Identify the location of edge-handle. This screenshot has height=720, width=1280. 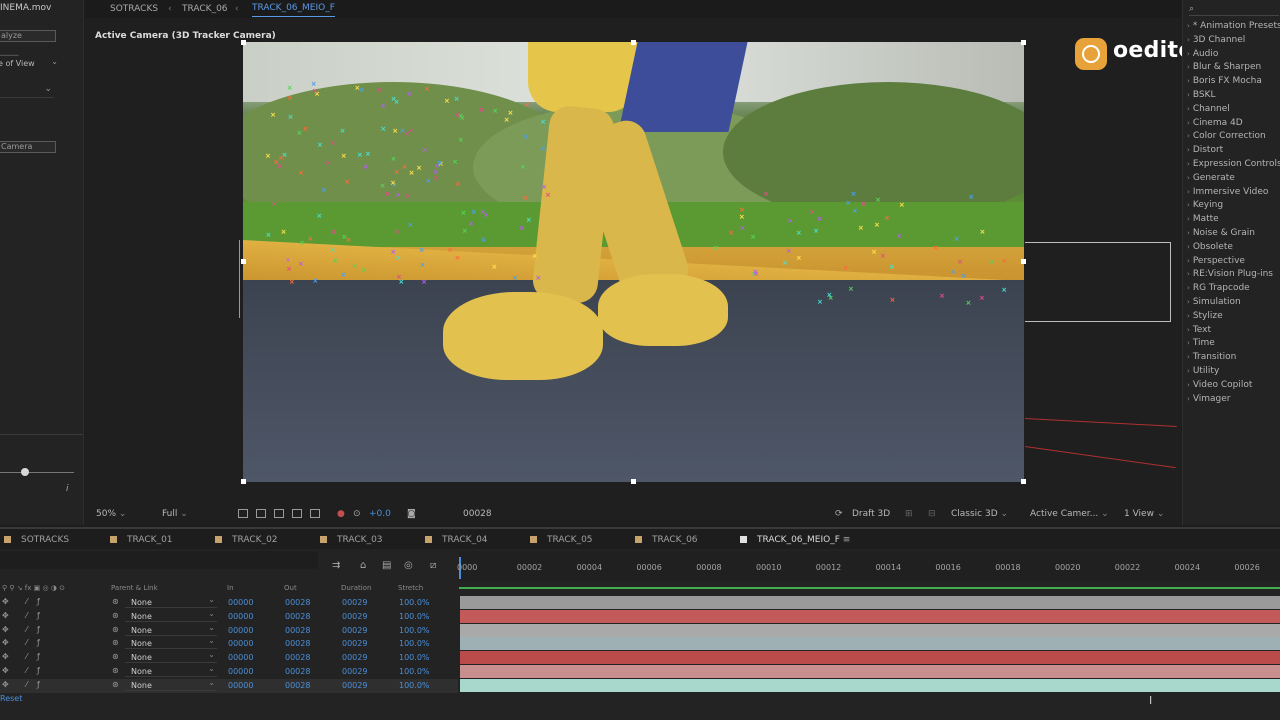
(633, 481).